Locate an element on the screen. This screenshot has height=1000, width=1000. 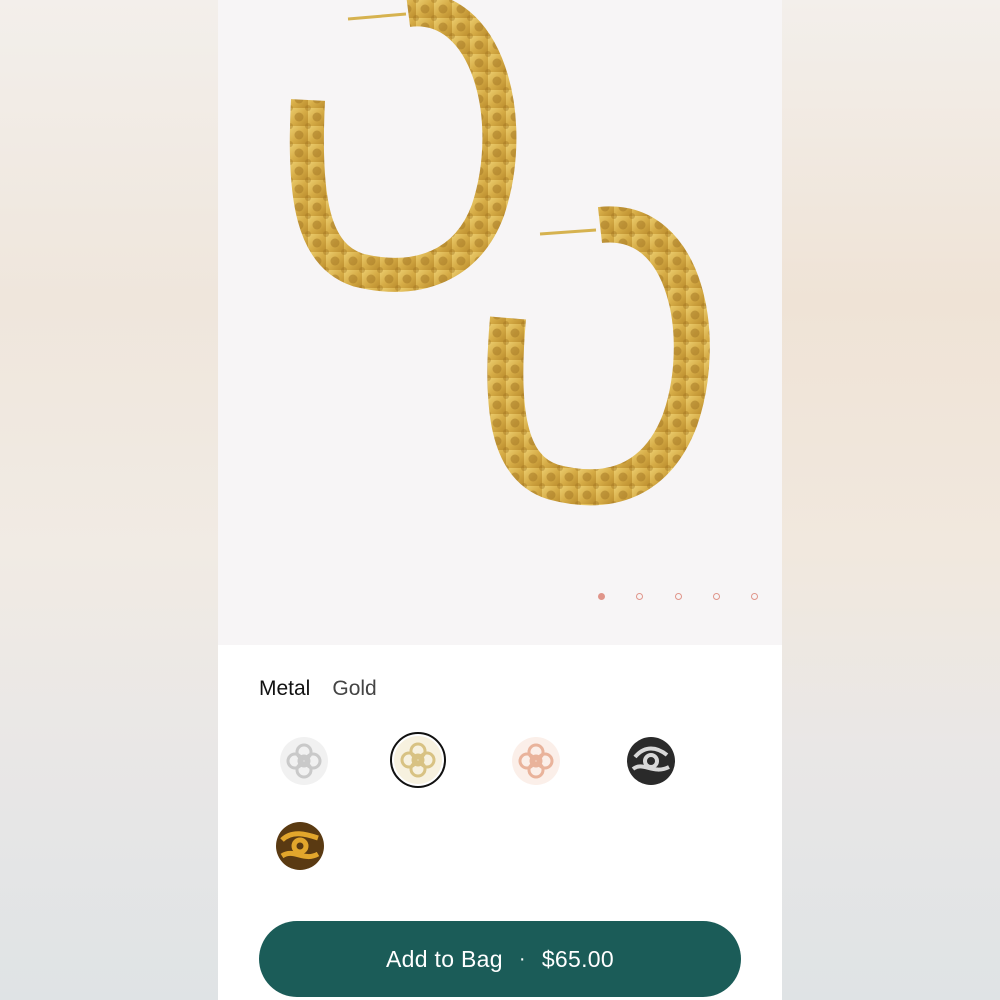
metal-label: Metal is located at coordinates (285, 688).